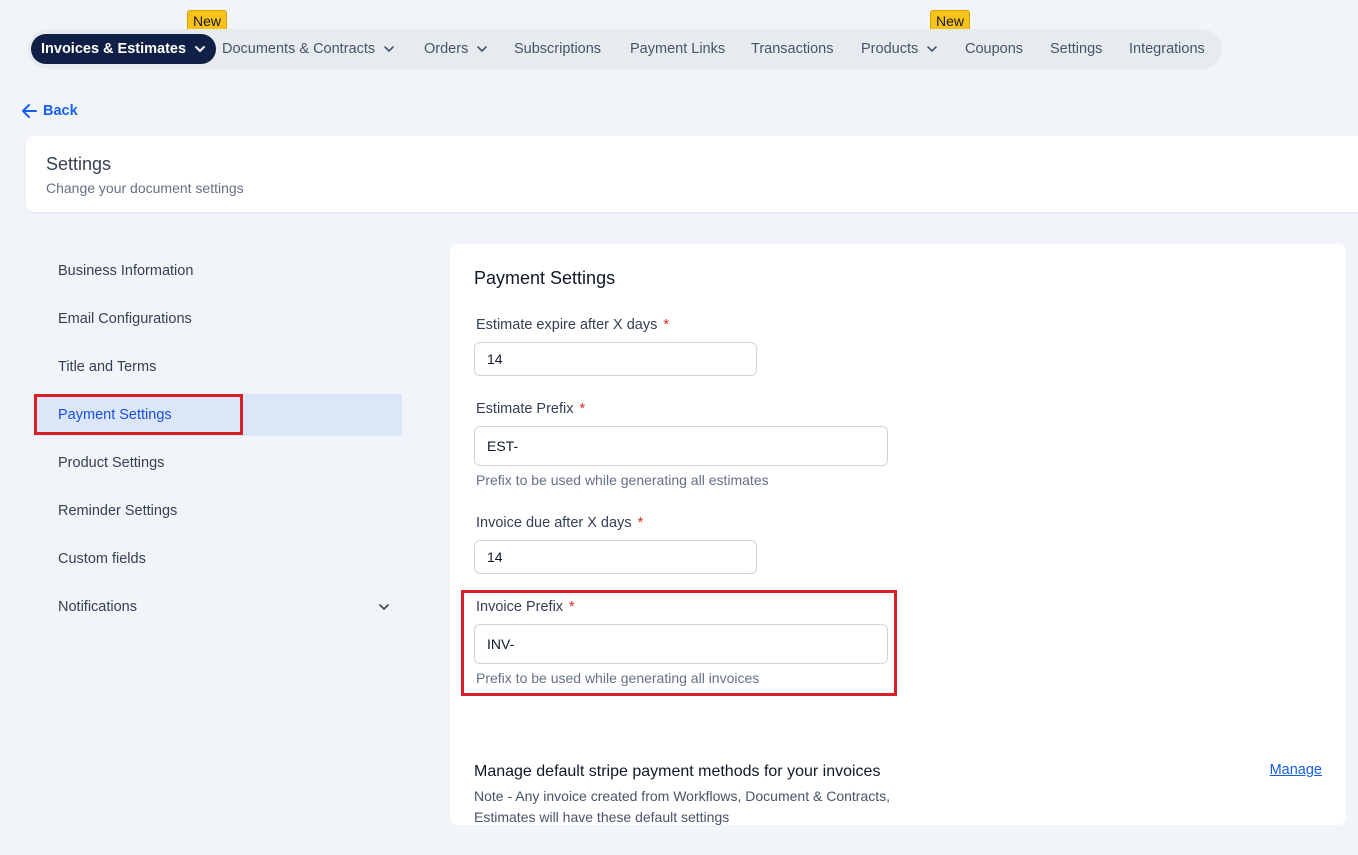  What do you see at coordinates (60, 111) in the screenshot?
I see `back-label: Back` at bounding box center [60, 111].